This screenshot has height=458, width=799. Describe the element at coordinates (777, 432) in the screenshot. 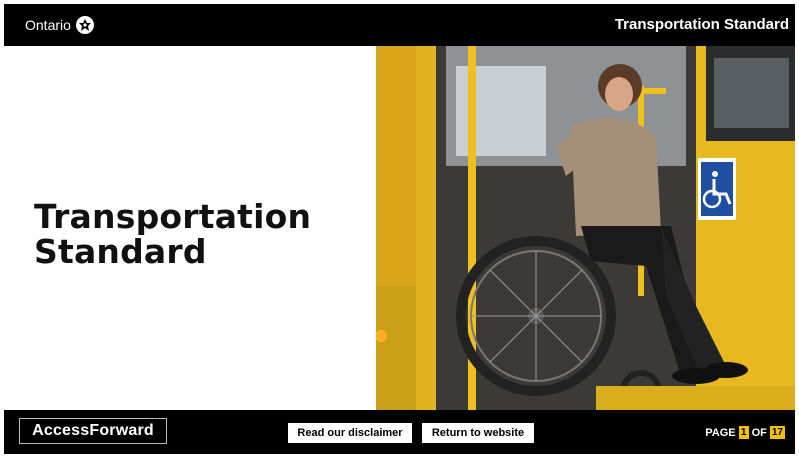

I see `page-total: 17` at that location.